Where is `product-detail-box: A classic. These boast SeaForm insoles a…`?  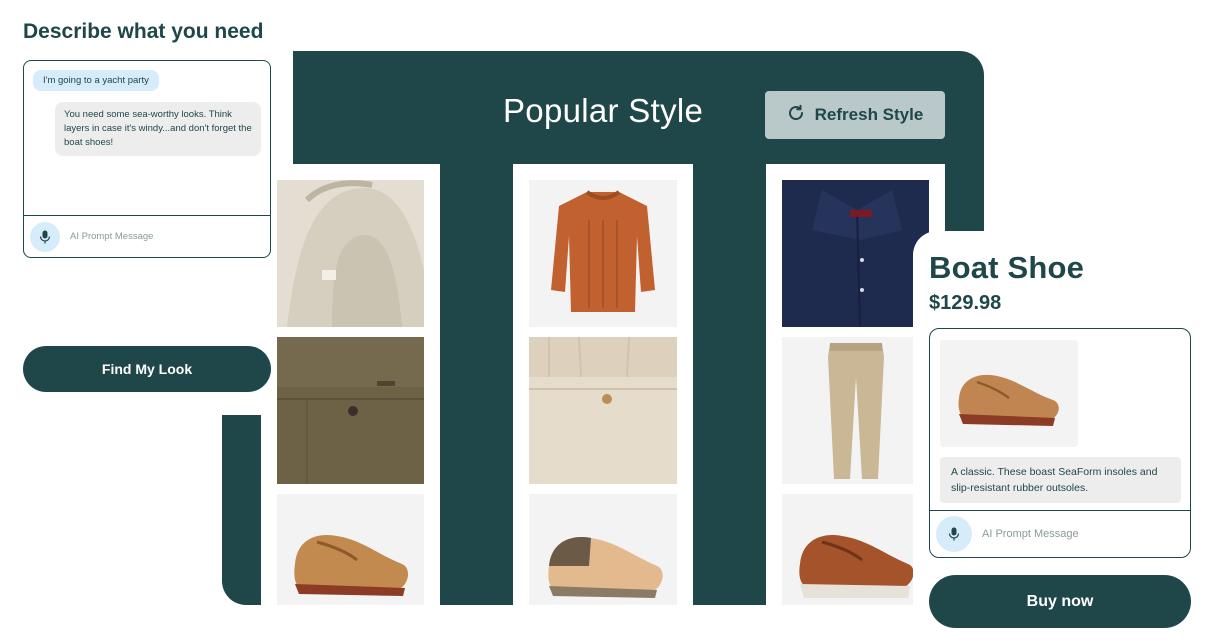
product-detail-box: A classic. These boast SeaForm insoles a… is located at coordinates (1060, 443).